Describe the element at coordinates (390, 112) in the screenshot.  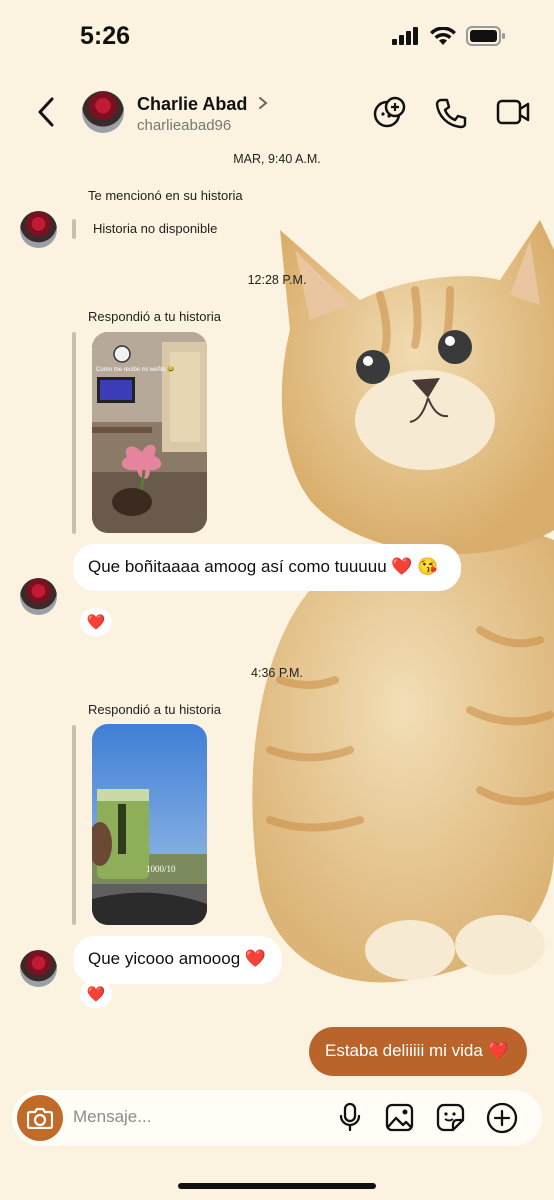
I see `effects-icon` at that location.